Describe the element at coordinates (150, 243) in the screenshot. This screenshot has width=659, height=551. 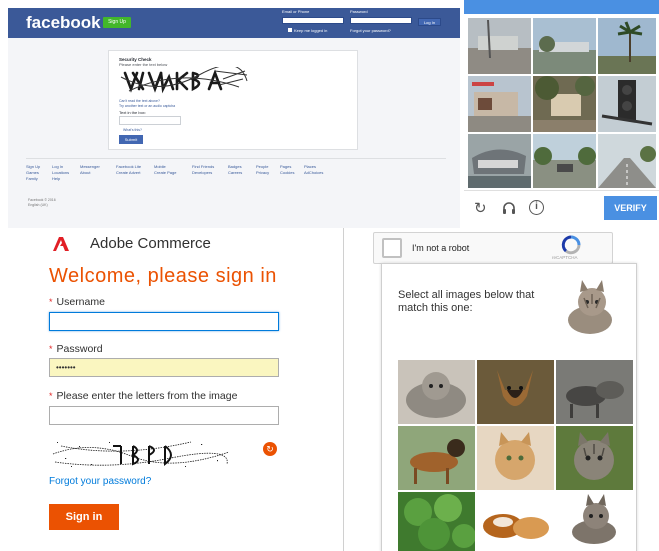
I see `adobe-brand-name: Adobe Commerce` at that location.